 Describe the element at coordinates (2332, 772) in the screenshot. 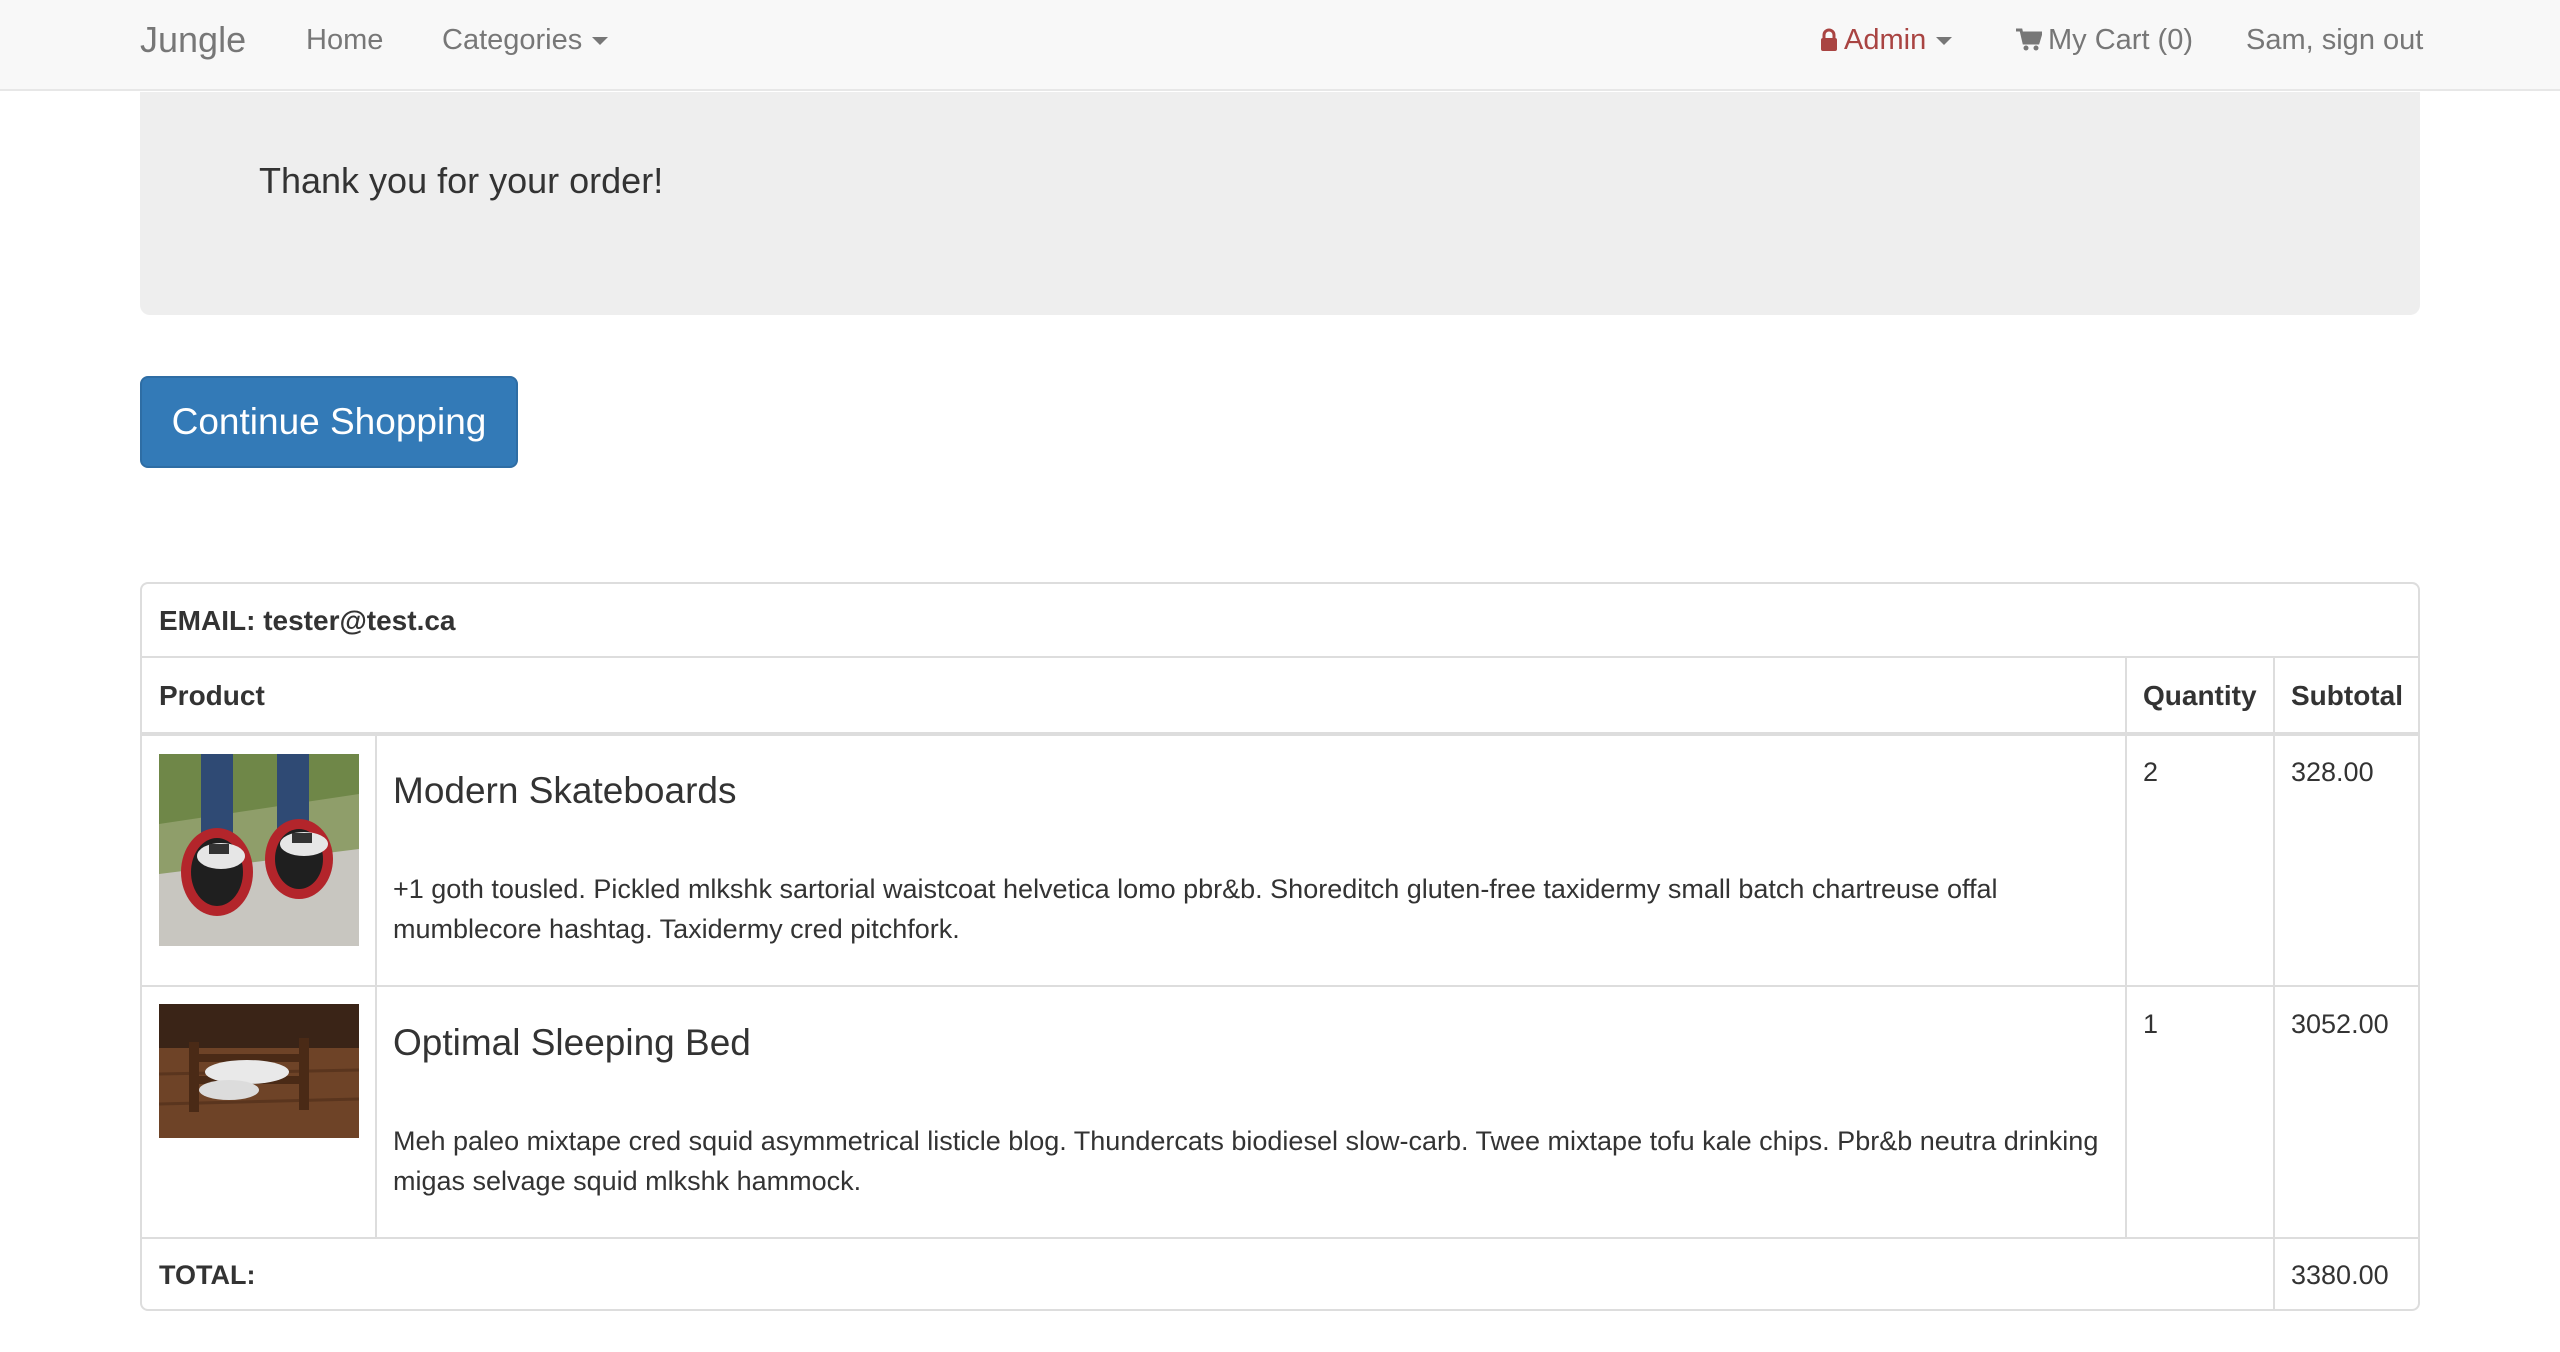

I see `product-subtotal: 328.00` at that location.